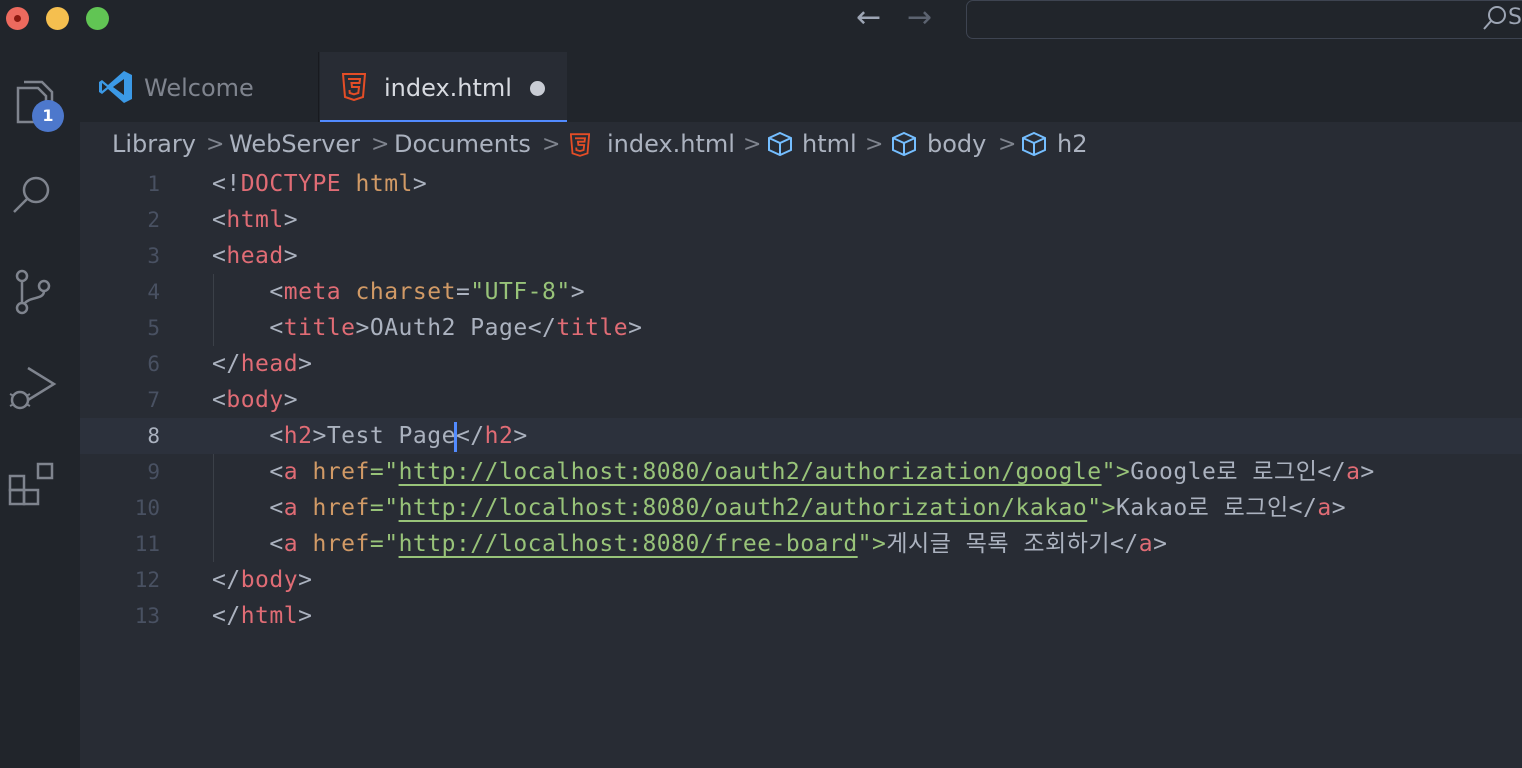  I want to click on source-control-button, so click(40, 290).